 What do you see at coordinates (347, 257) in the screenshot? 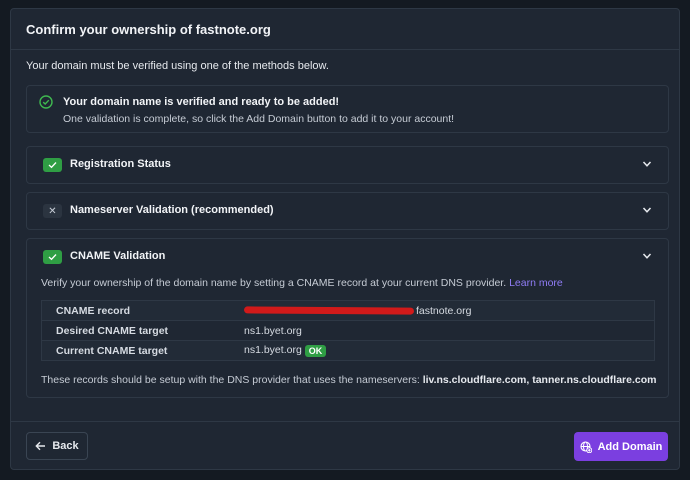
I see `panel-header: CNAME Validation` at bounding box center [347, 257].